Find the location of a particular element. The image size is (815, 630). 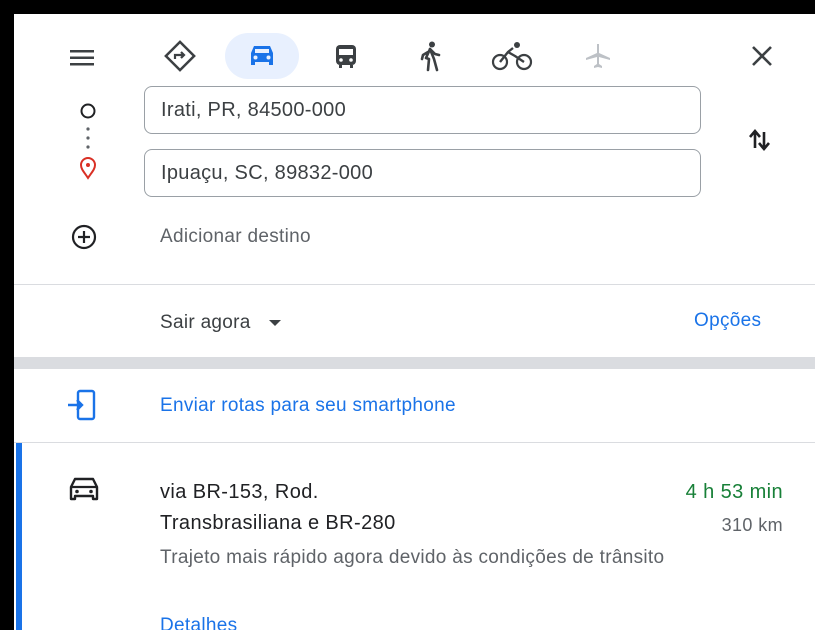

mode-car-button is located at coordinates (262, 56).